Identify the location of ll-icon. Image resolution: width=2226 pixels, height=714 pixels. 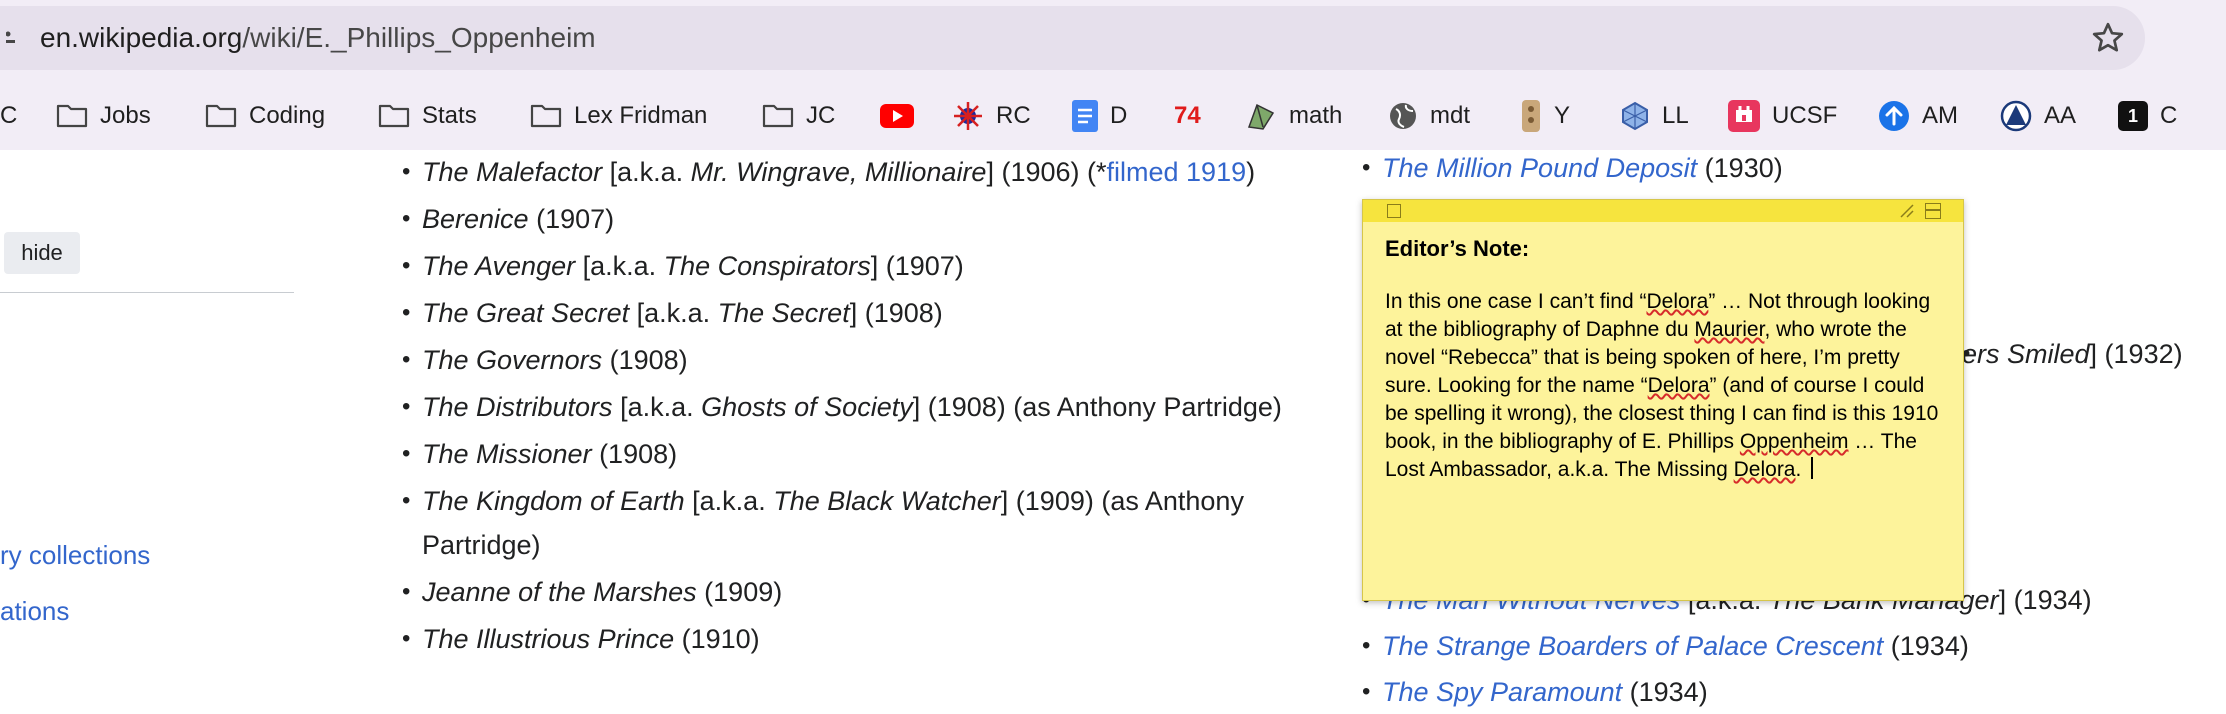
(1635, 116).